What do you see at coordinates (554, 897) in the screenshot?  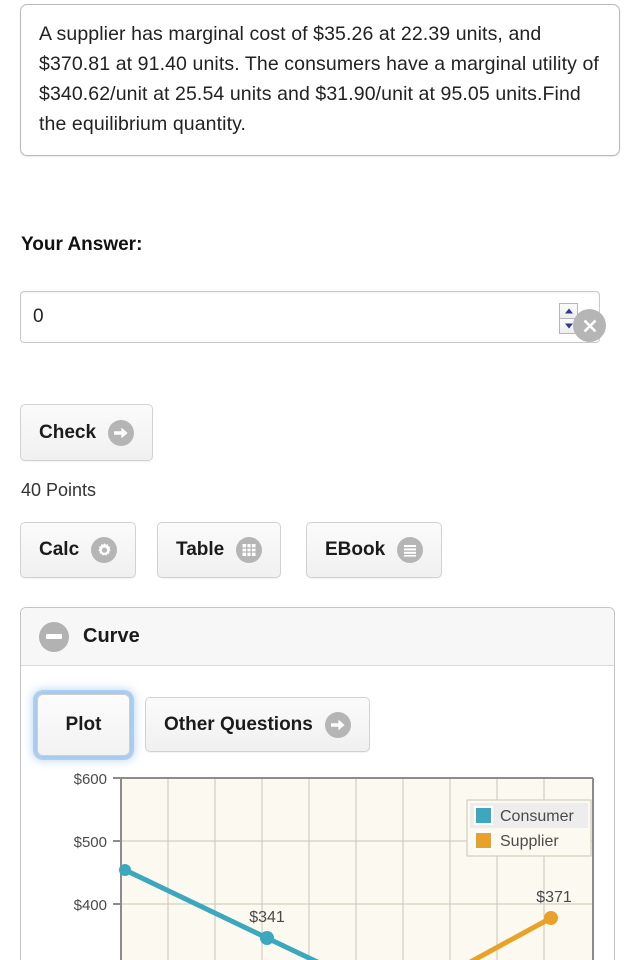 I see `supplier-data-label: $371` at bounding box center [554, 897].